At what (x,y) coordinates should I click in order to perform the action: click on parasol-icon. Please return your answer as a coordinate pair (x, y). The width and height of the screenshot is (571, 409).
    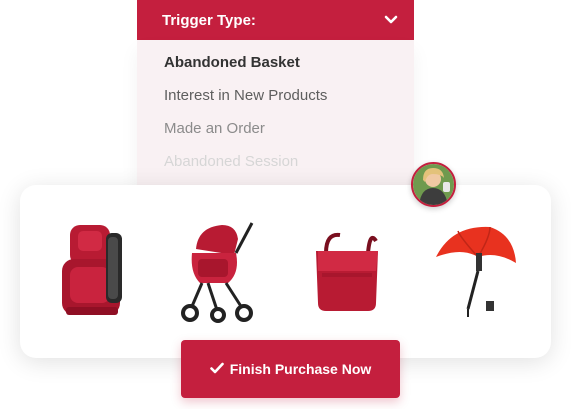
    Looking at the image, I should click on (476, 271).